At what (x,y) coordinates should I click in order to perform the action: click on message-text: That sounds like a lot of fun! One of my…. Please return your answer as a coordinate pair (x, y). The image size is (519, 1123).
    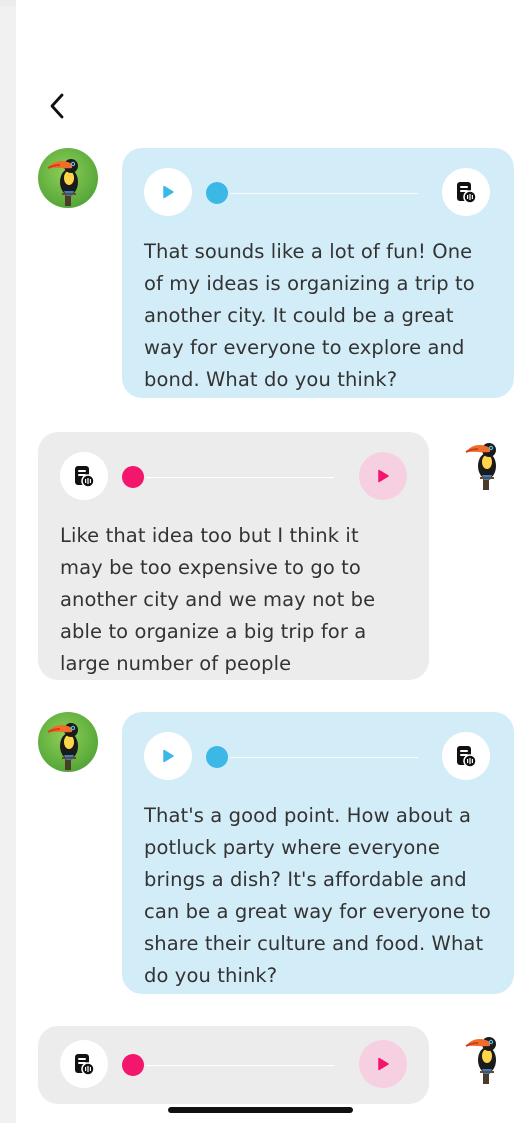
    Looking at the image, I should click on (309, 315).